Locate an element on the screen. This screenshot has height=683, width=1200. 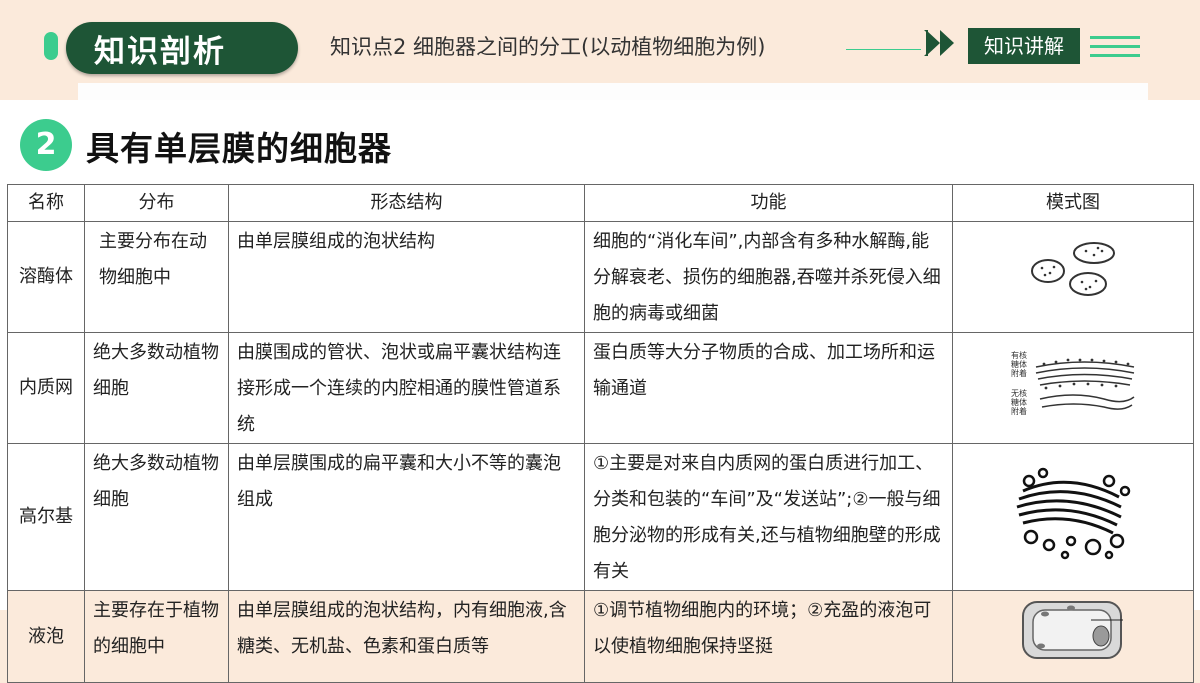
organelle-name: 溶酶体 is located at coordinates (46, 277).